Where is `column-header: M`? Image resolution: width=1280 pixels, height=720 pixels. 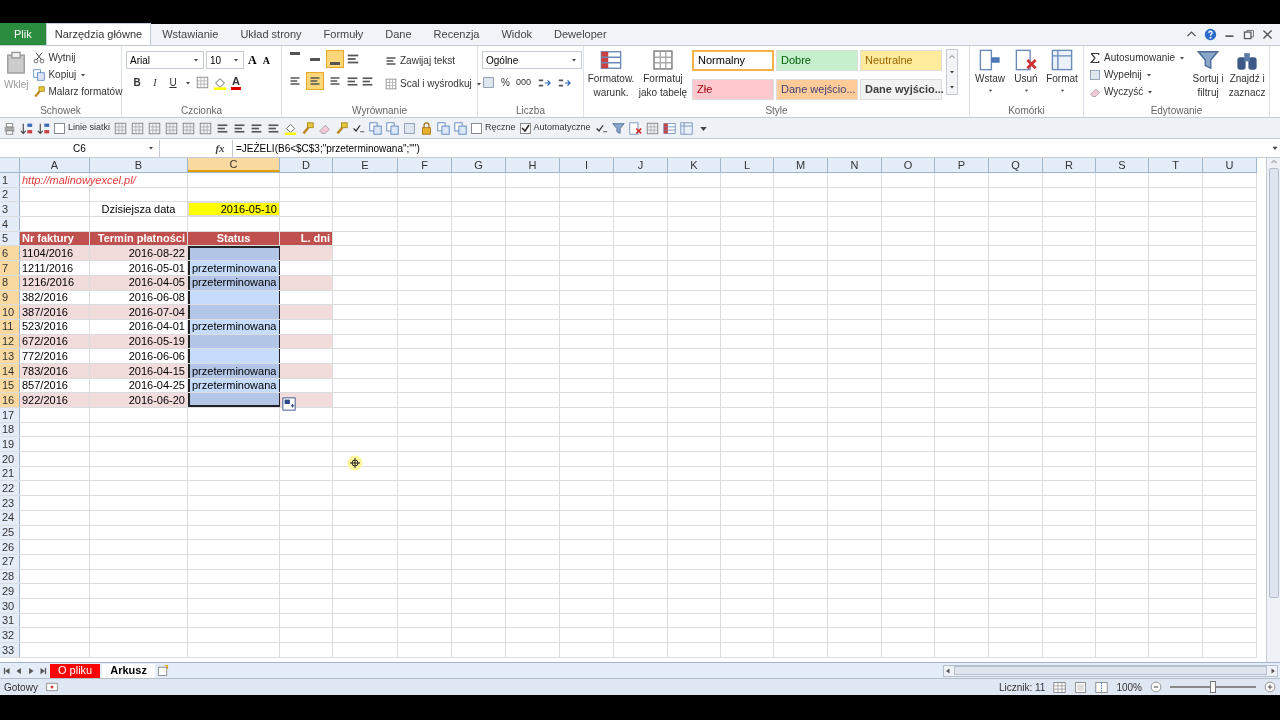
column-header: M is located at coordinates (801, 165).